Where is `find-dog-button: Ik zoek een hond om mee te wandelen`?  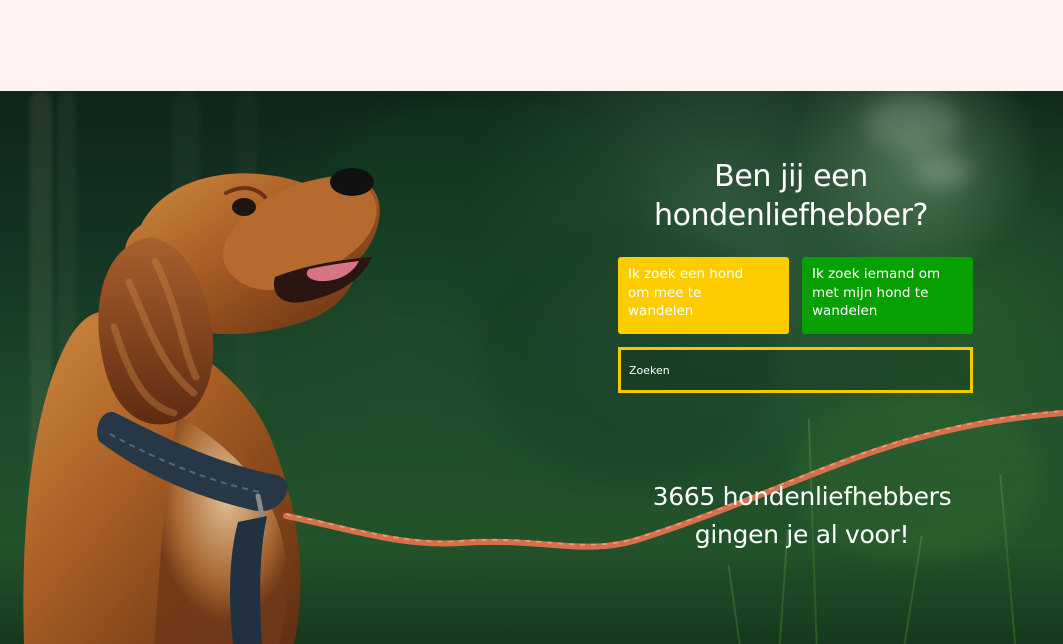 find-dog-button: Ik zoek een hond om mee te wandelen is located at coordinates (703, 295).